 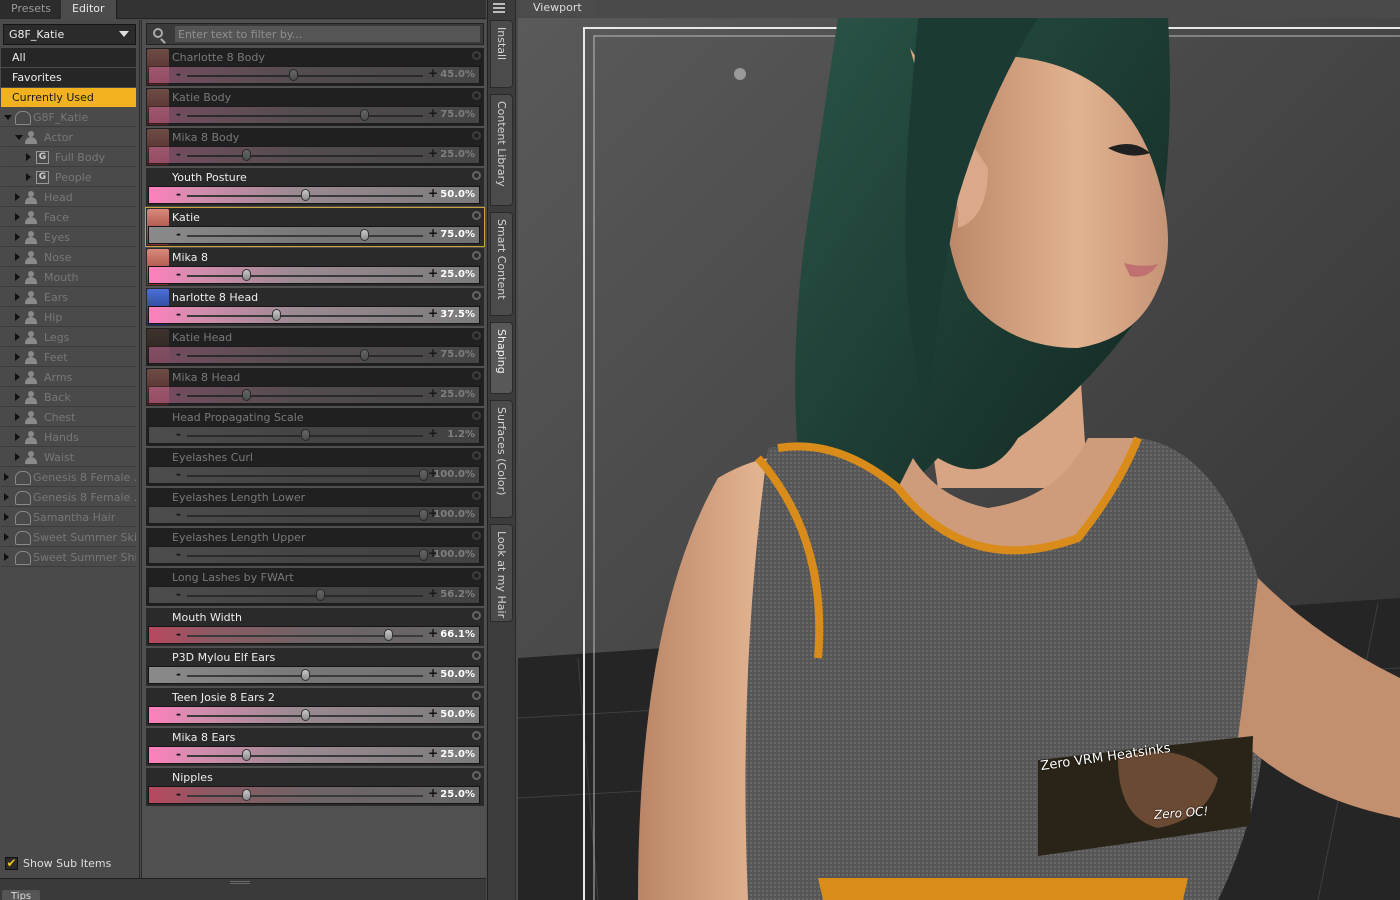 What do you see at coordinates (457, 234) in the screenshot?
I see `slider-value: 75.0%` at bounding box center [457, 234].